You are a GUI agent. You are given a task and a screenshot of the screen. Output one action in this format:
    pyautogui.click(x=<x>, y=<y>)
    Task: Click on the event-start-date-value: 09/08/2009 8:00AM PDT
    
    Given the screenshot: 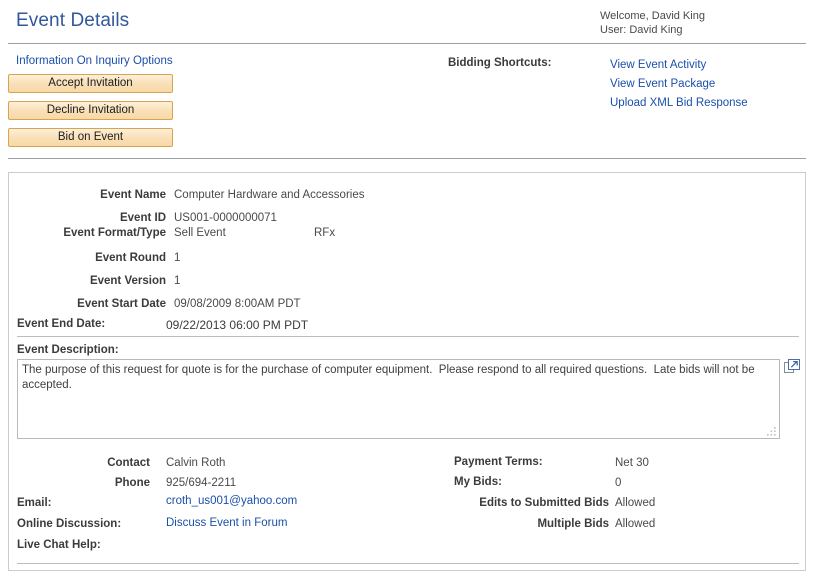 What is the action you would take?
    pyautogui.click(x=237, y=304)
    